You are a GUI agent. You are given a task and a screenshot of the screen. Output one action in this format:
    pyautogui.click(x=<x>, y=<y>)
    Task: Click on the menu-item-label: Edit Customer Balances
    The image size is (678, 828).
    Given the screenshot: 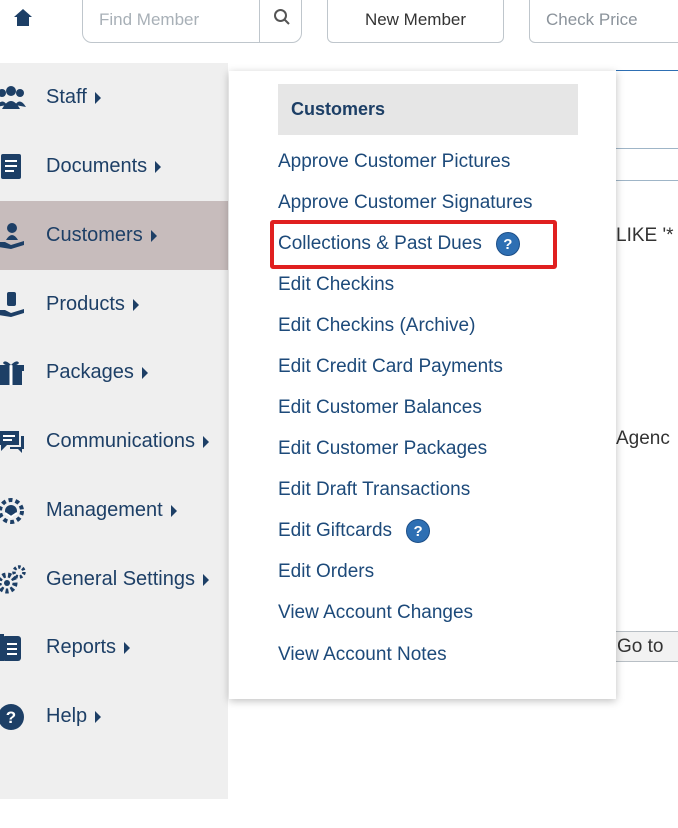 What is the action you would take?
    pyautogui.click(x=380, y=407)
    